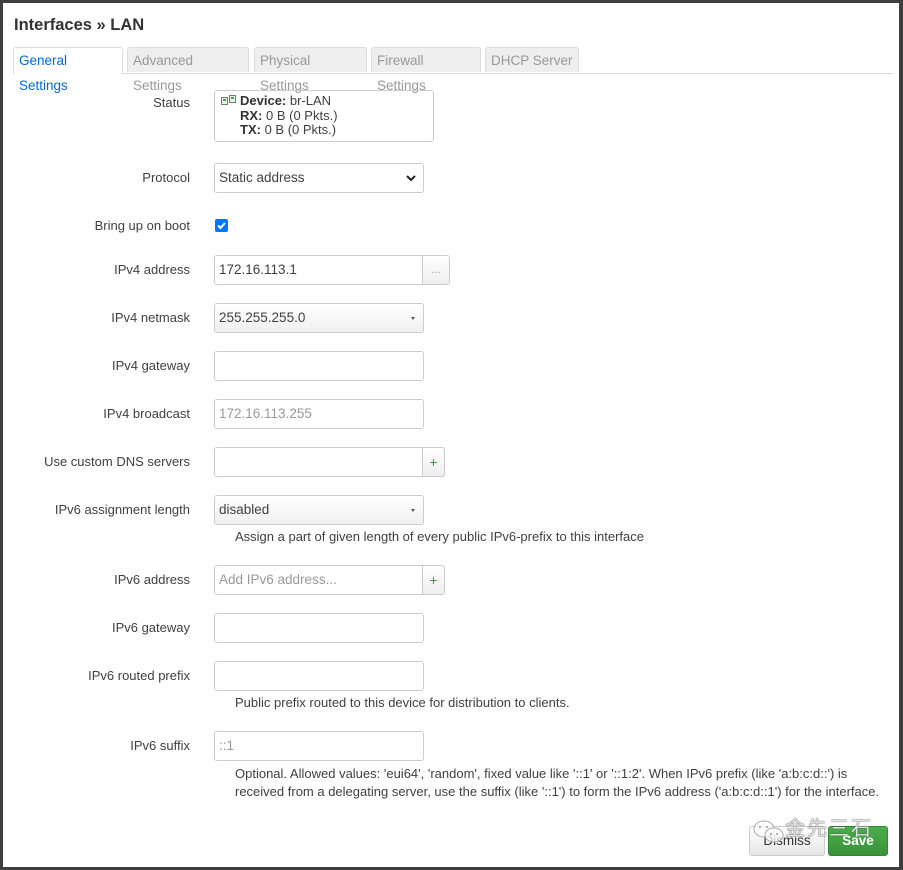 The width and height of the screenshot is (903, 870). I want to click on ipv6-gateway-label: IPv6 gateway, so click(150, 627).